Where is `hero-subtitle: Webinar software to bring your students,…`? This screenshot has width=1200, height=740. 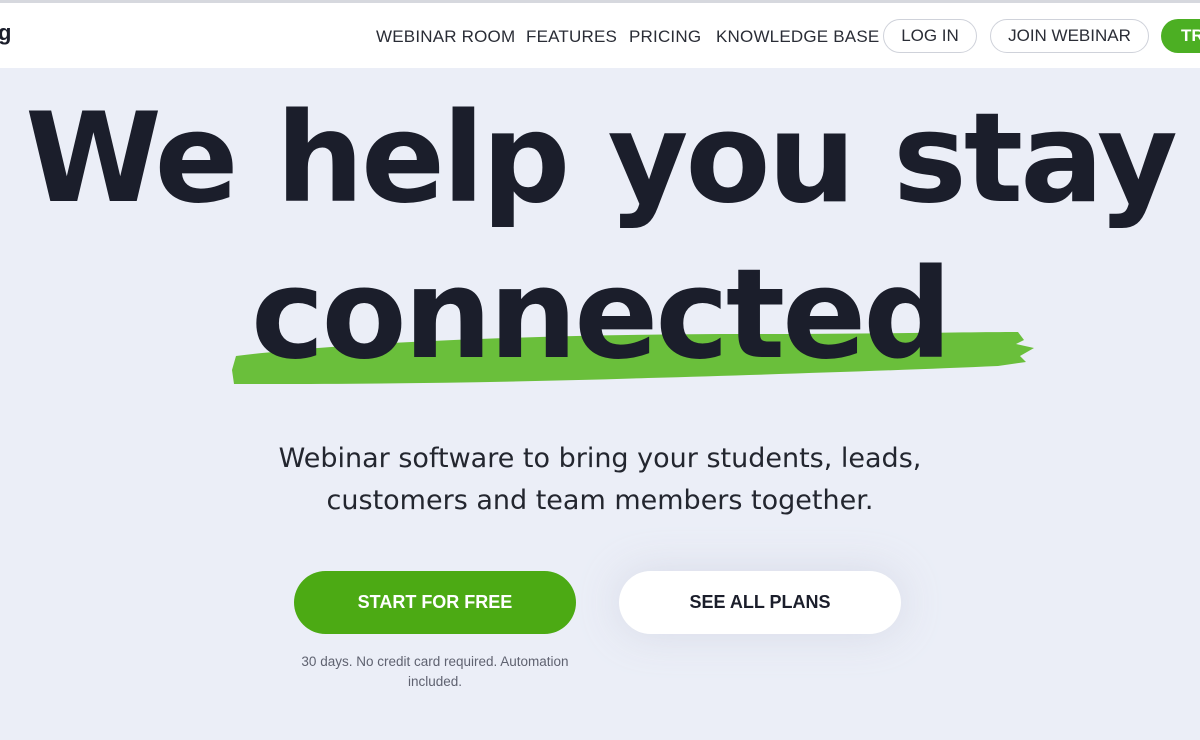 hero-subtitle: Webinar software to bring your students,… is located at coordinates (600, 480).